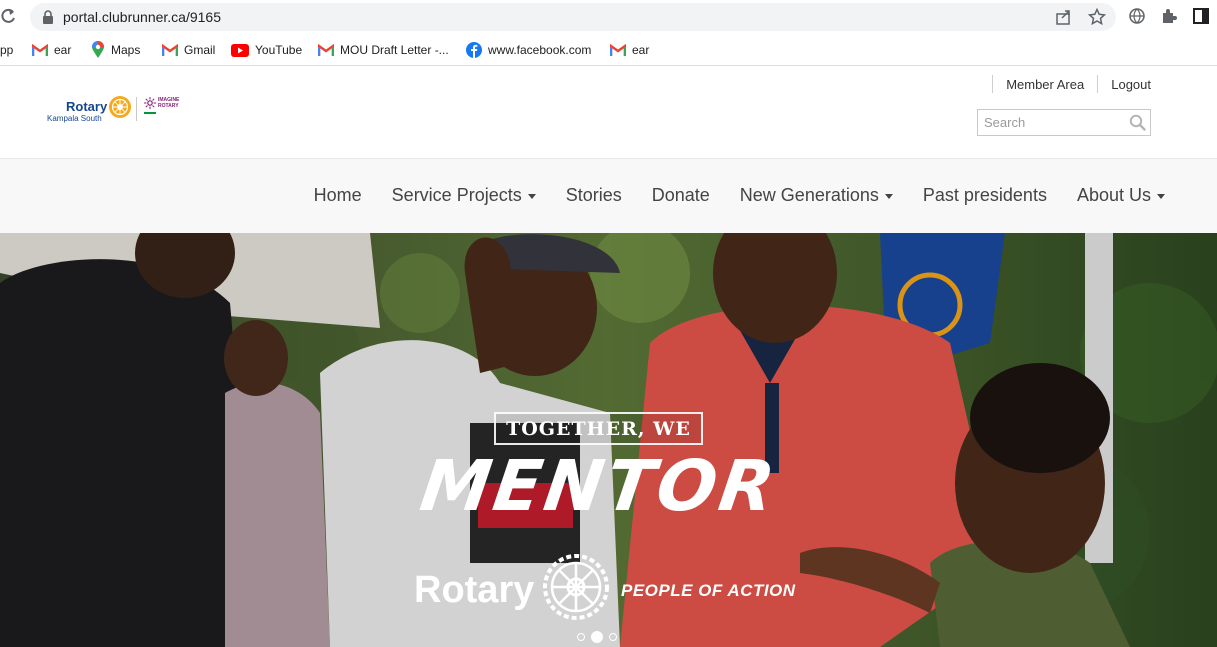 The height and width of the screenshot is (647, 1217). I want to click on url-text: portal.clubrunner.ca/9165, so click(142, 17).